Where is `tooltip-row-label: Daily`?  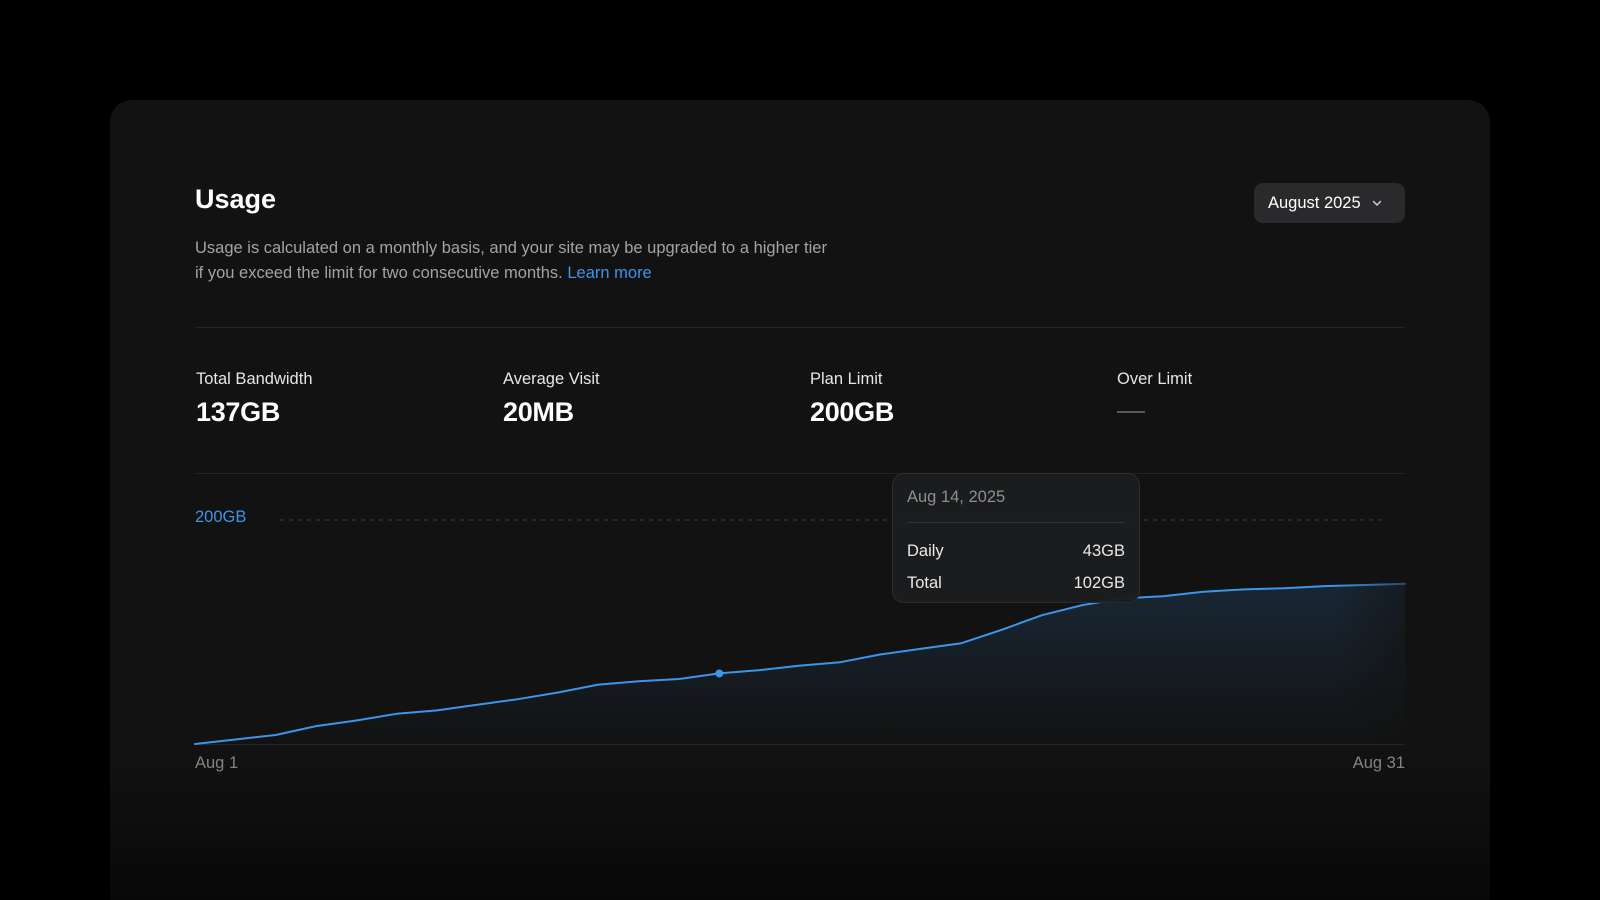
tooltip-row-label: Daily is located at coordinates (925, 550).